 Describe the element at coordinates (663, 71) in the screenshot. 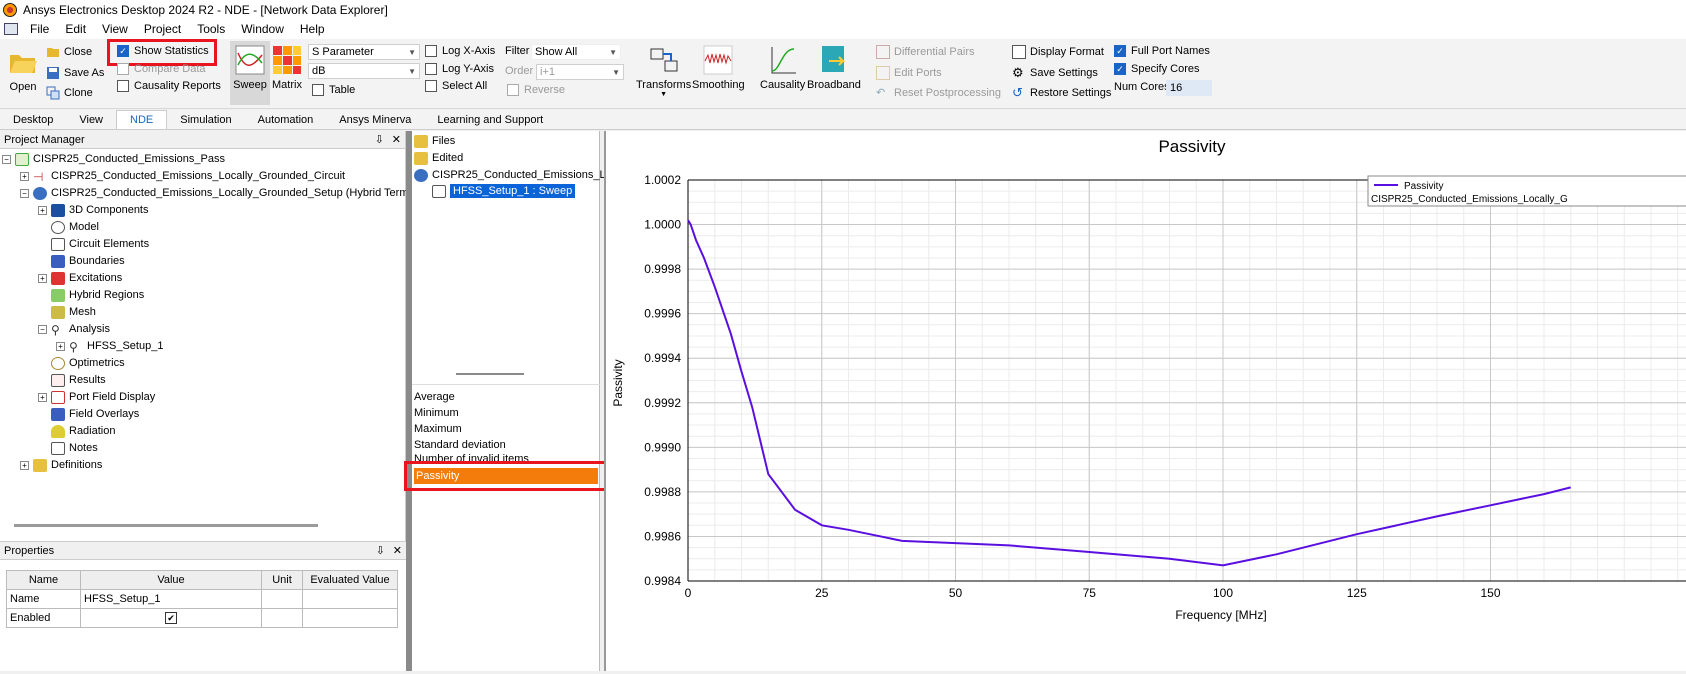

I see `transforms-button: Transforms ▼` at that location.